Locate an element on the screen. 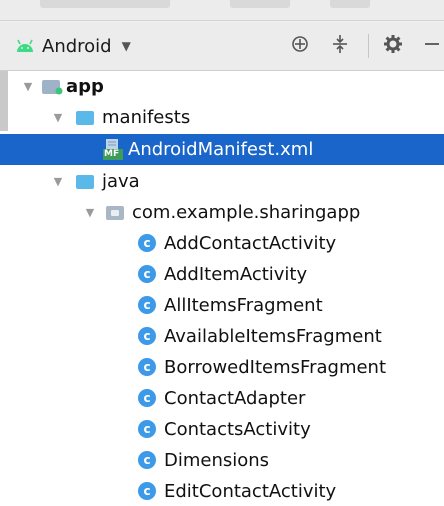 The image size is (444, 506). package-icon is located at coordinates (115, 212).